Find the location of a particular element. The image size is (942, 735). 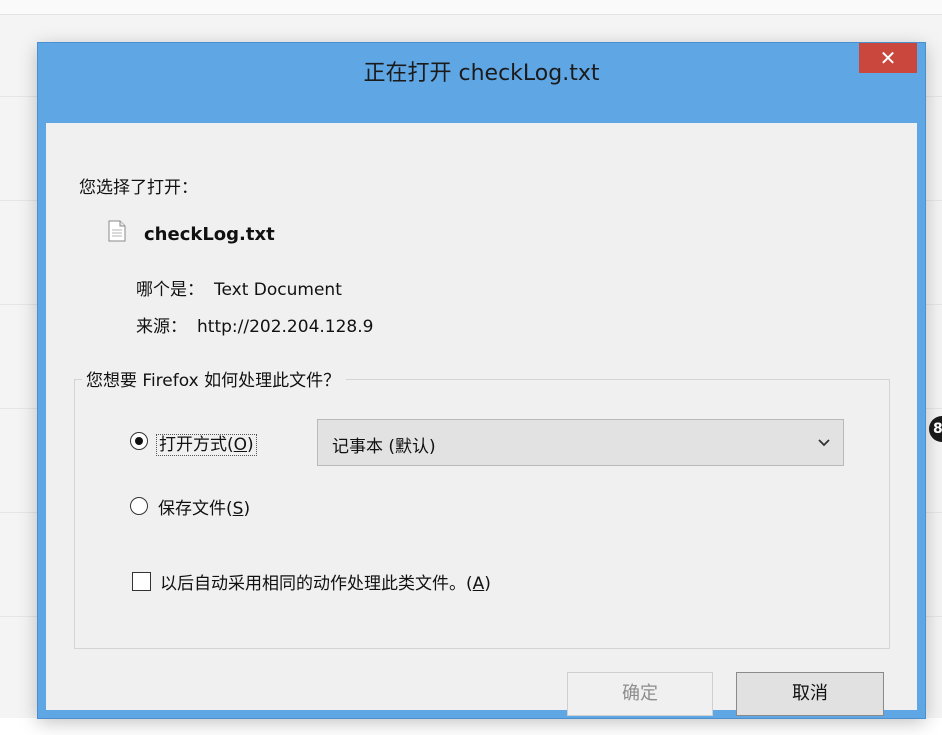

cancel-button: 取消 is located at coordinates (810, 694).